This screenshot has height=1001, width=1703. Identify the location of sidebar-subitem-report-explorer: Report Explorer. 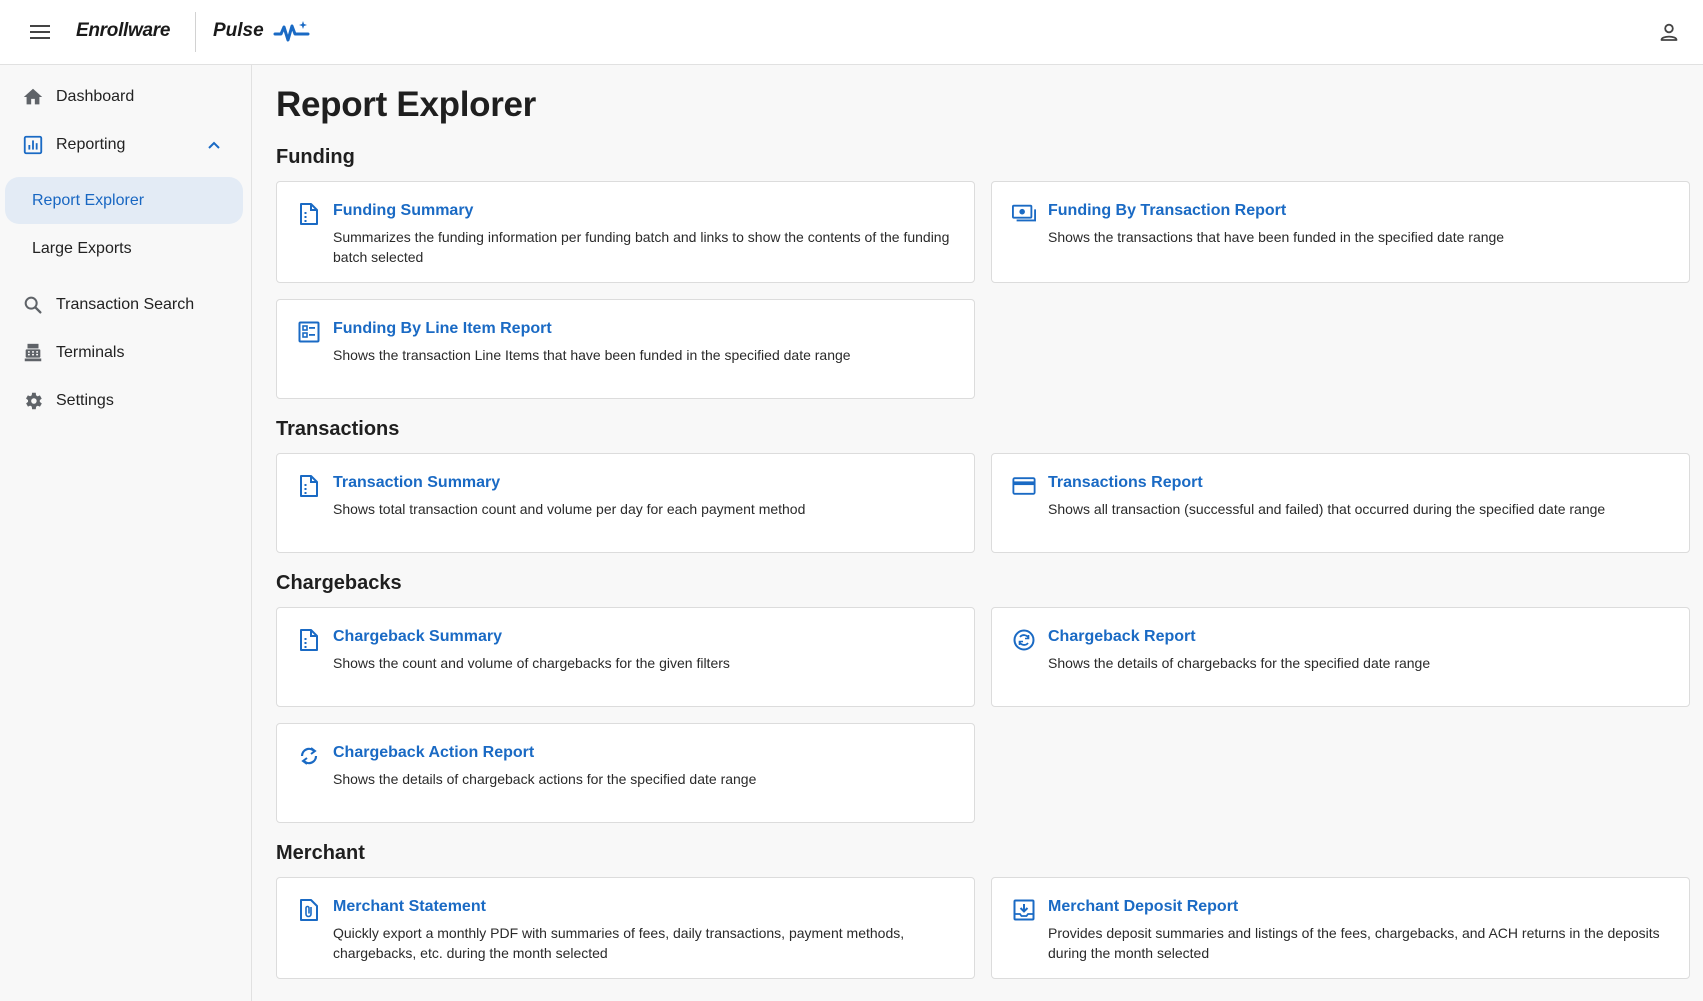
(124, 200).